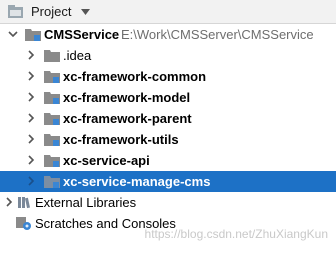 The image size is (336, 265). What do you see at coordinates (217, 34) in the screenshot?
I see `root-project-path: E:\Work\CMSServer\CMSService` at bounding box center [217, 34].